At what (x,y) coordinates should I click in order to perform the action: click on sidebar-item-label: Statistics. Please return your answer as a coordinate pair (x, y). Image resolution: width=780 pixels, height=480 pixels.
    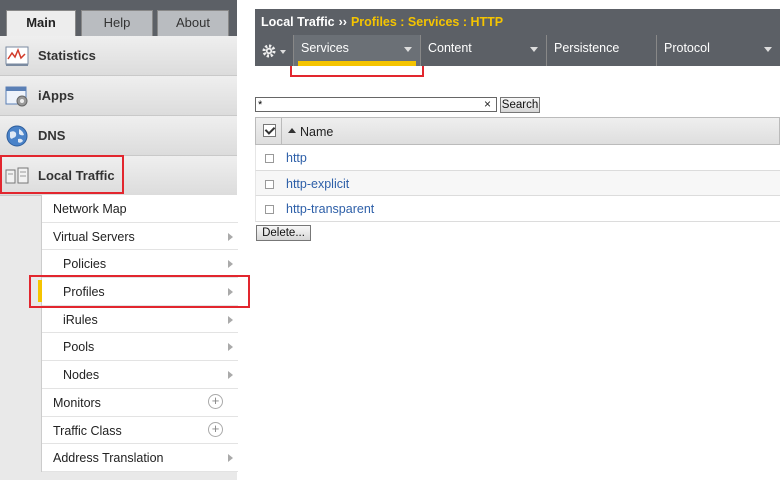
    Looking at the image, I should click on (67, 55).